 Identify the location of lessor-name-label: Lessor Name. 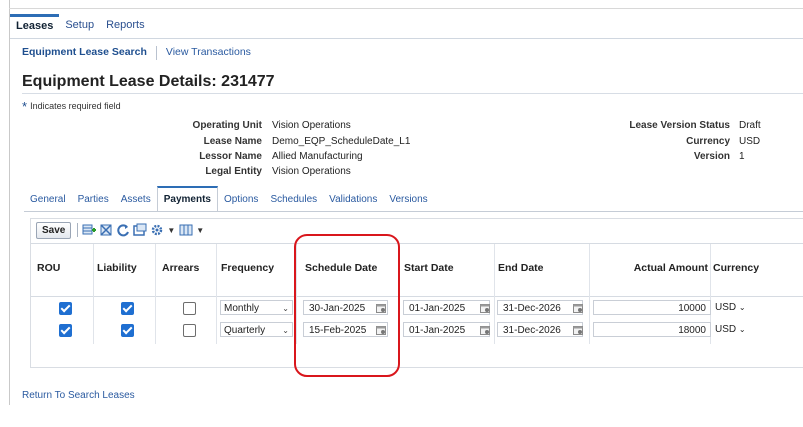
(230, 156).